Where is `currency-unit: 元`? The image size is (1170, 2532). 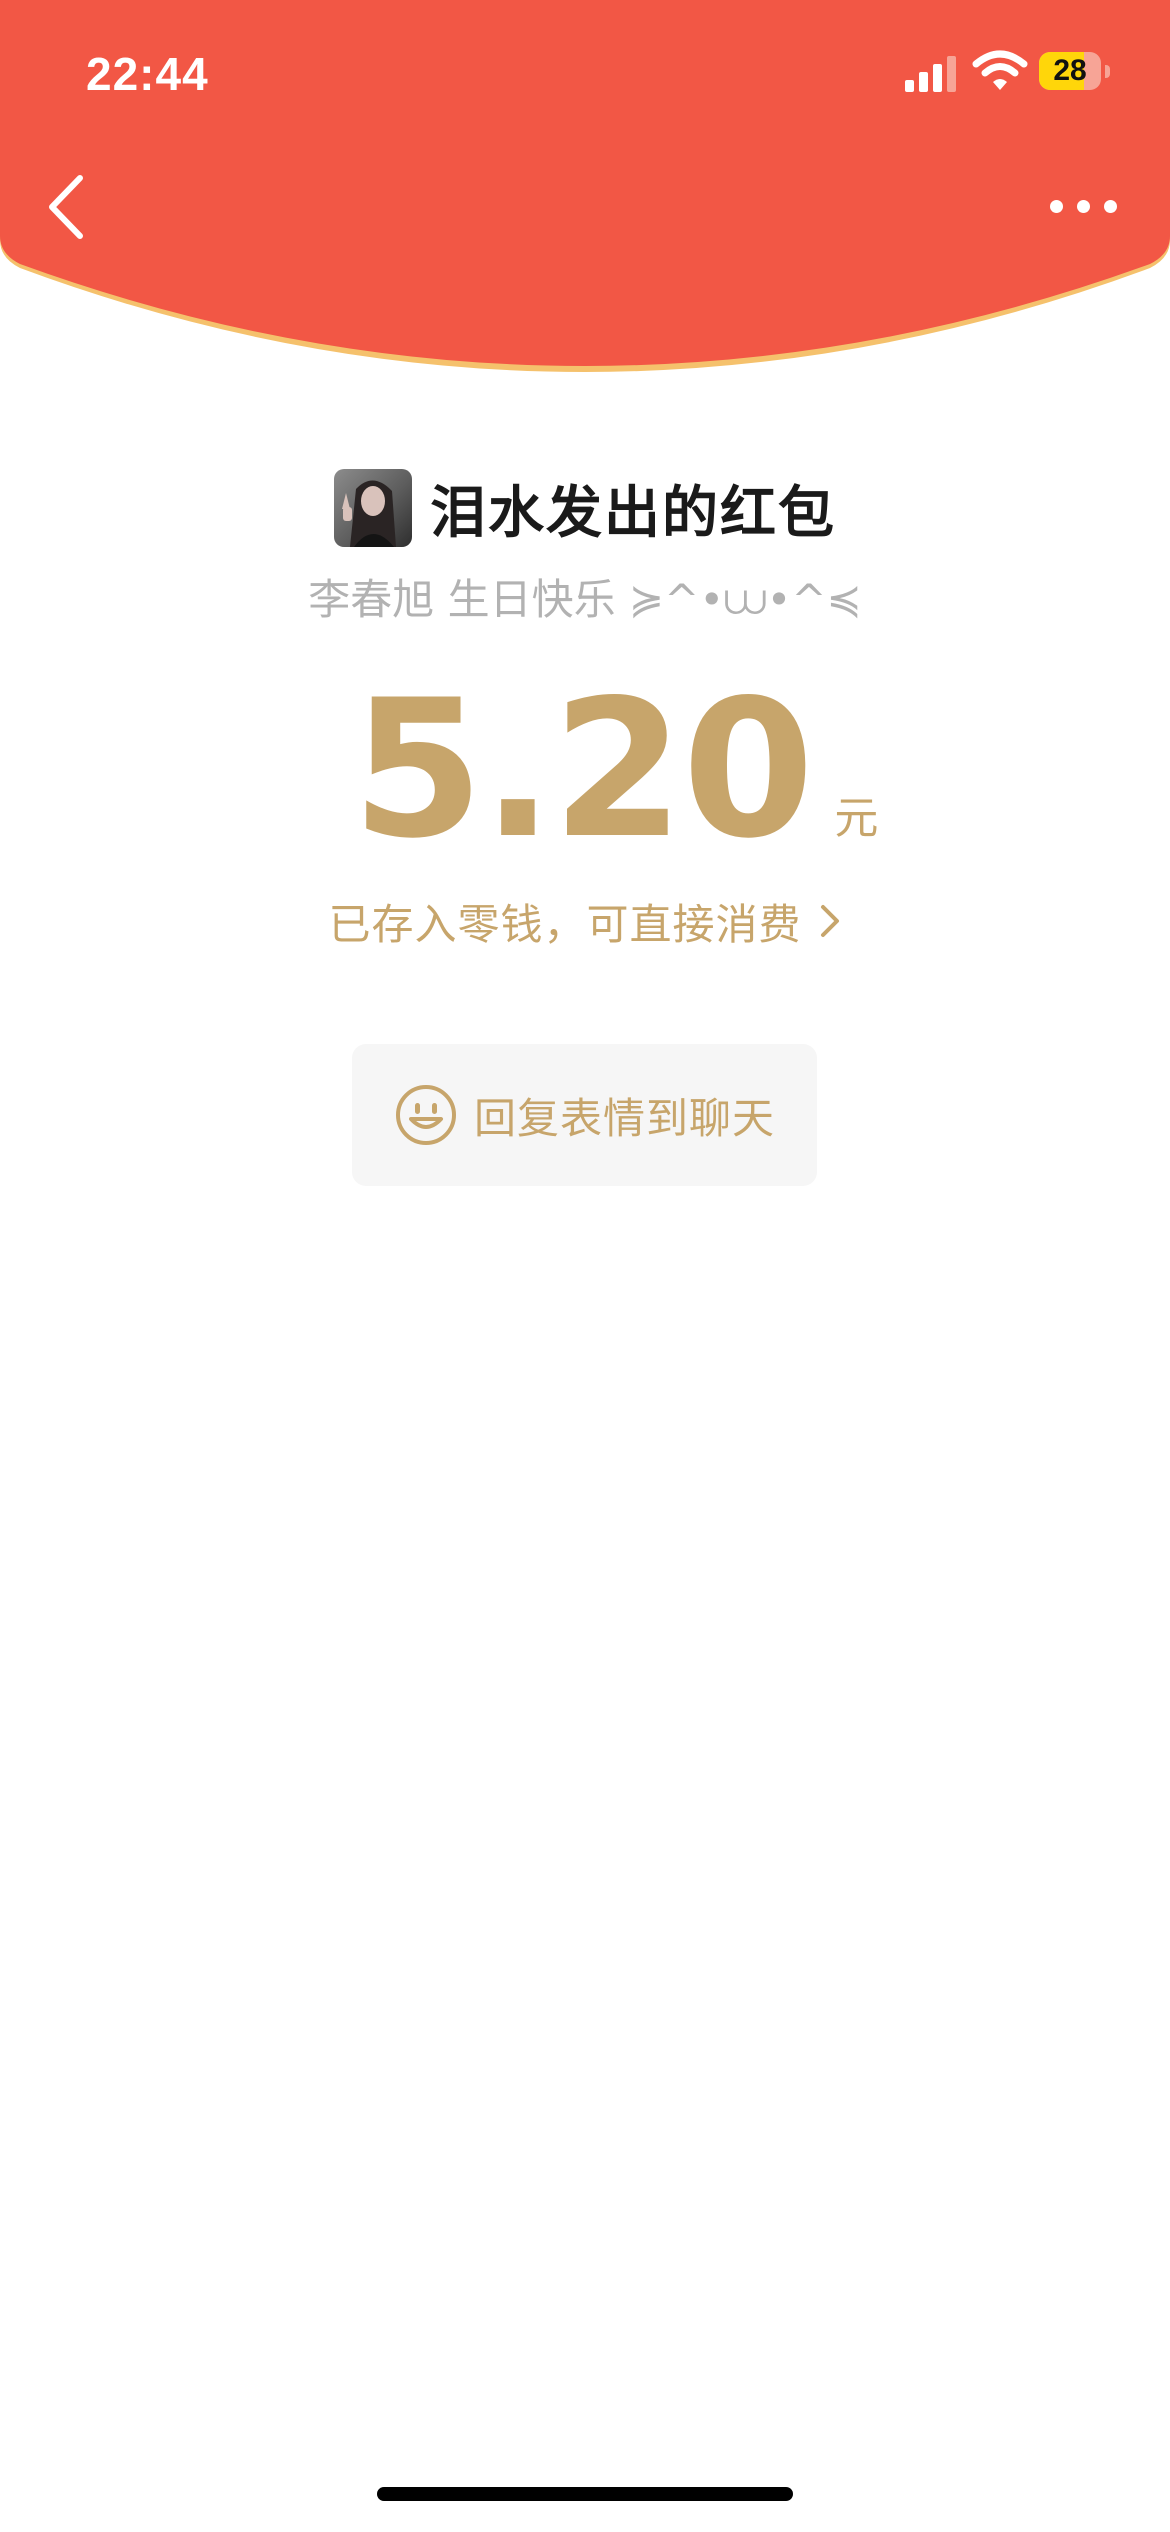 currency-unit: 元 is located at coordinates (856, 818).